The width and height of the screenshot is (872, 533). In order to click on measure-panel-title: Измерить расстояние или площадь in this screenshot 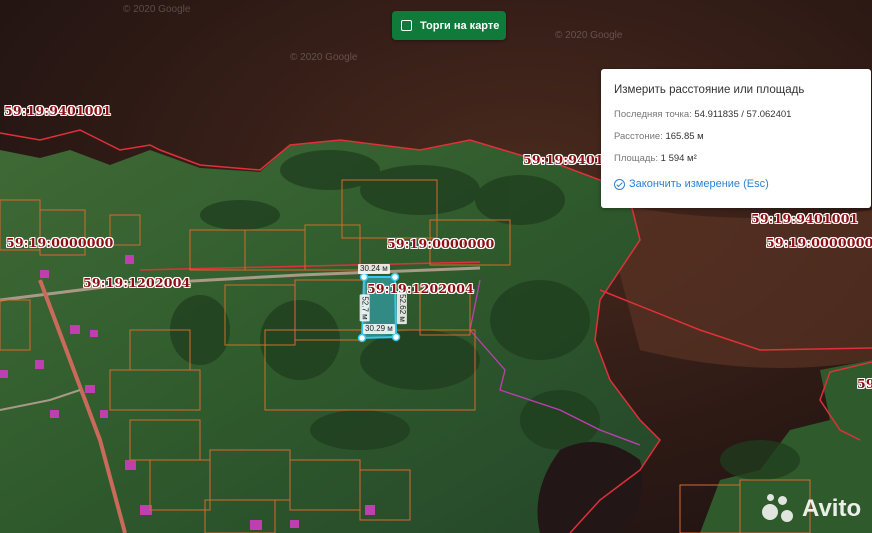, I will do `click(709, 90)`.